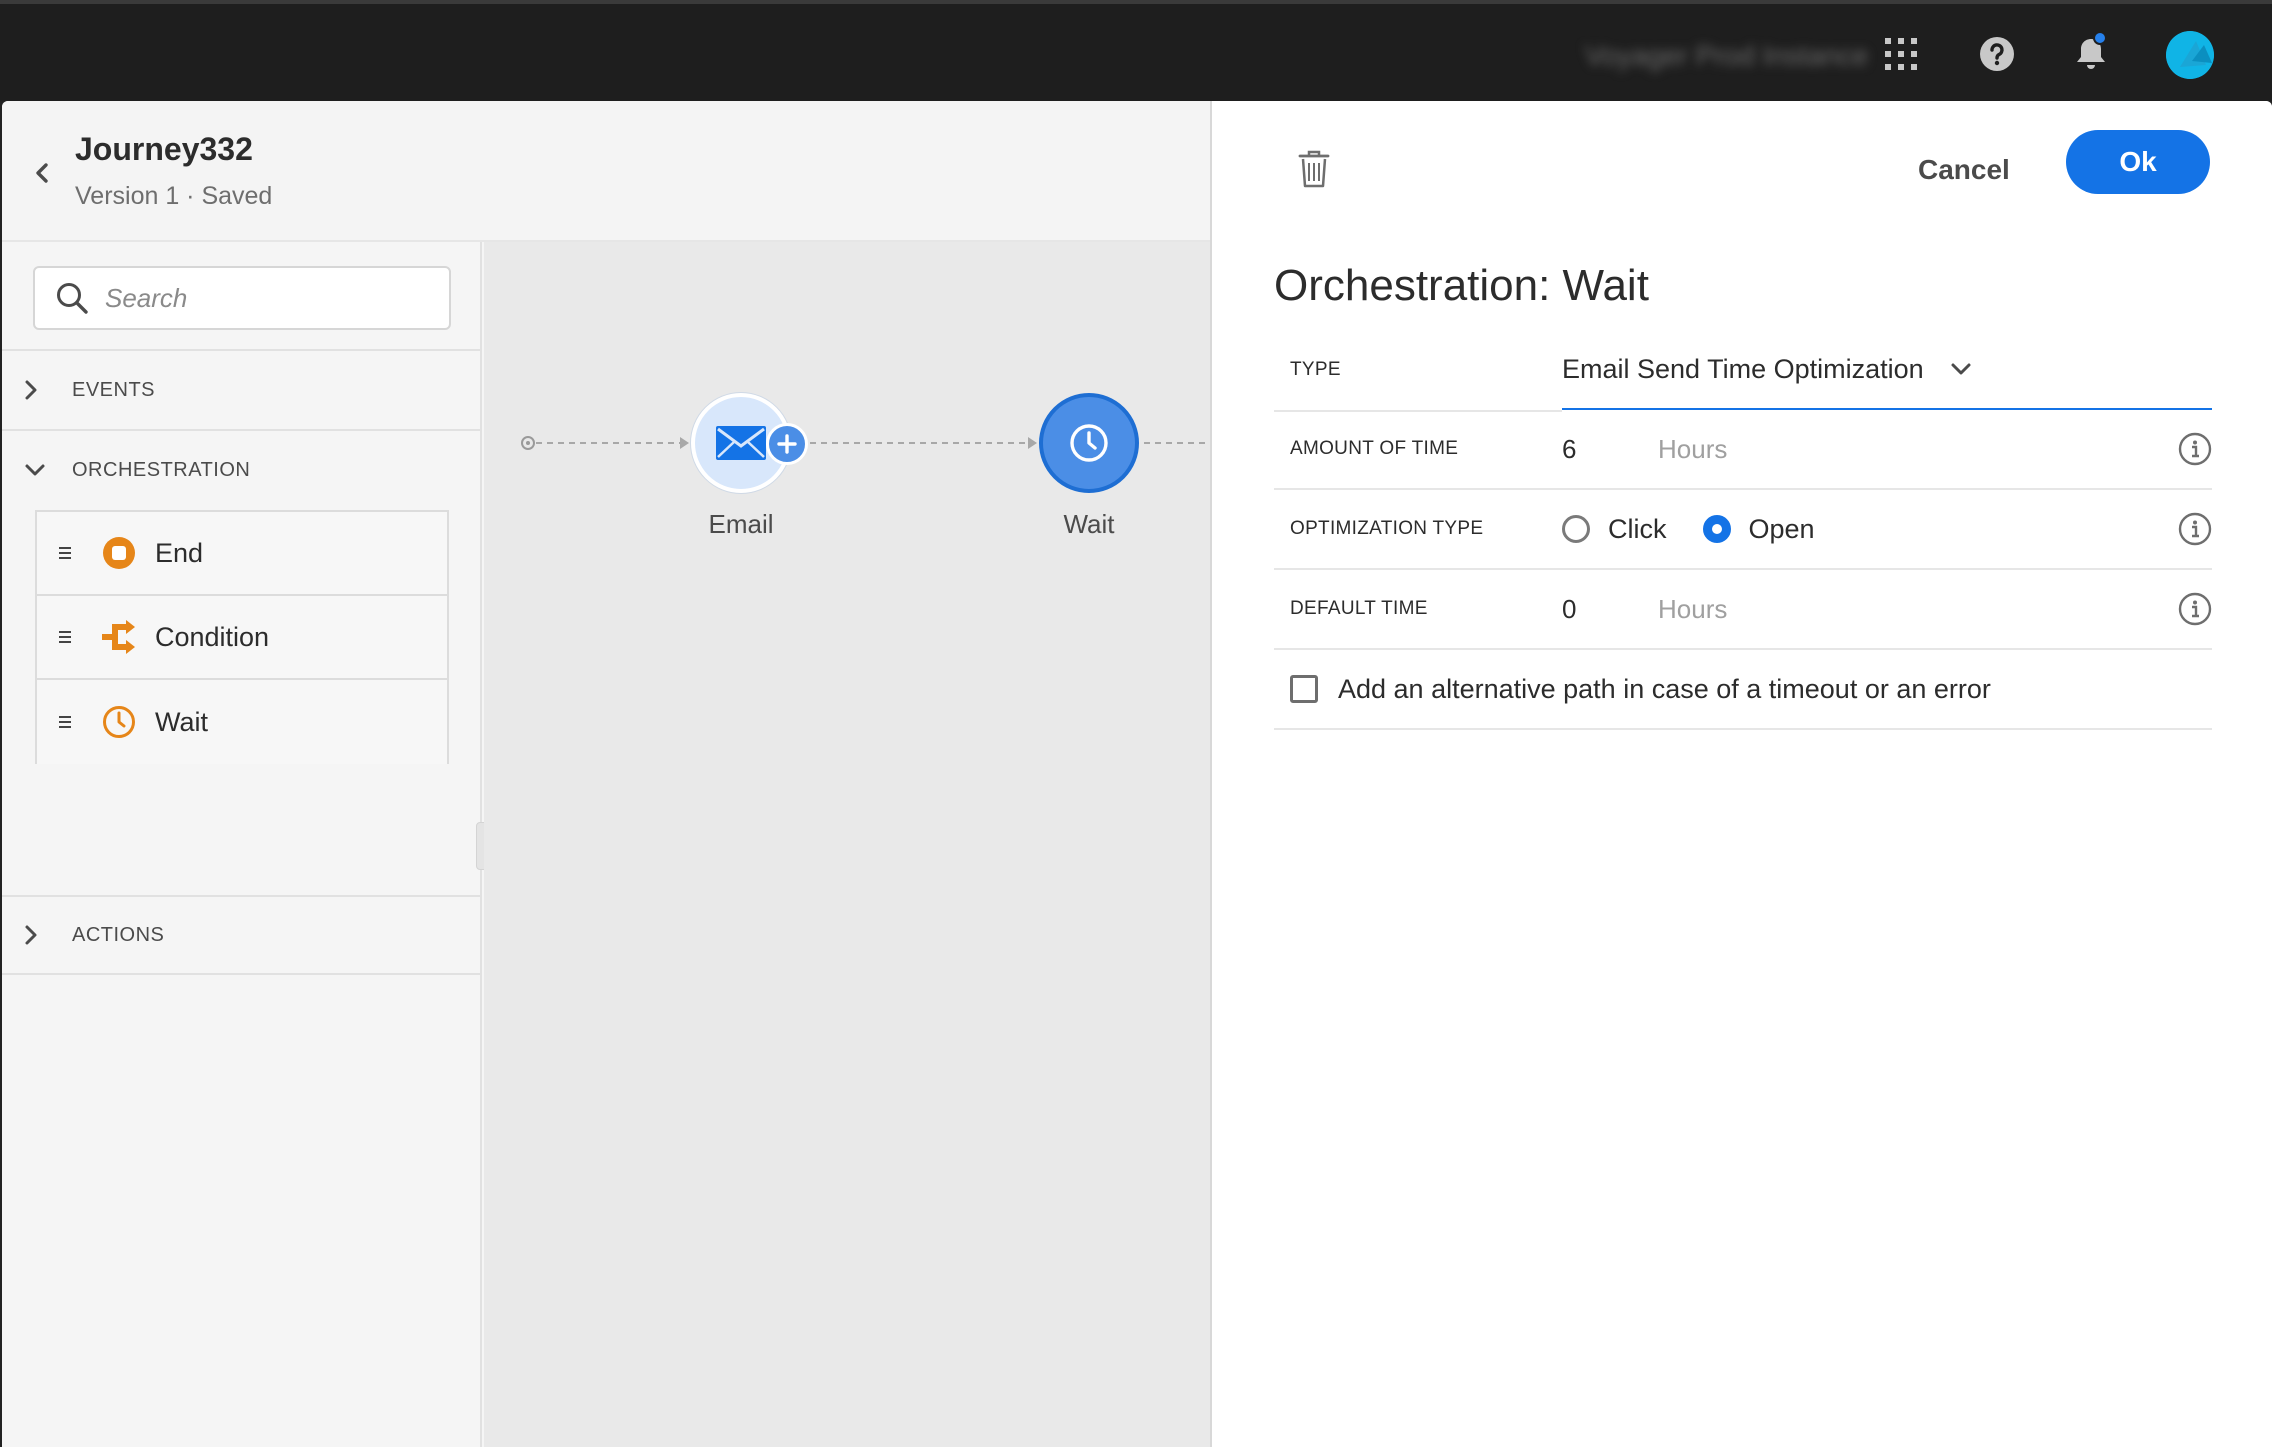 Image resolution: width=2272 pixels, height=1447 pixels. What do you see at coordinates (1781, 528) in the screenshot?
I see `radio-label: Open` at bounding box center [1781, 528].